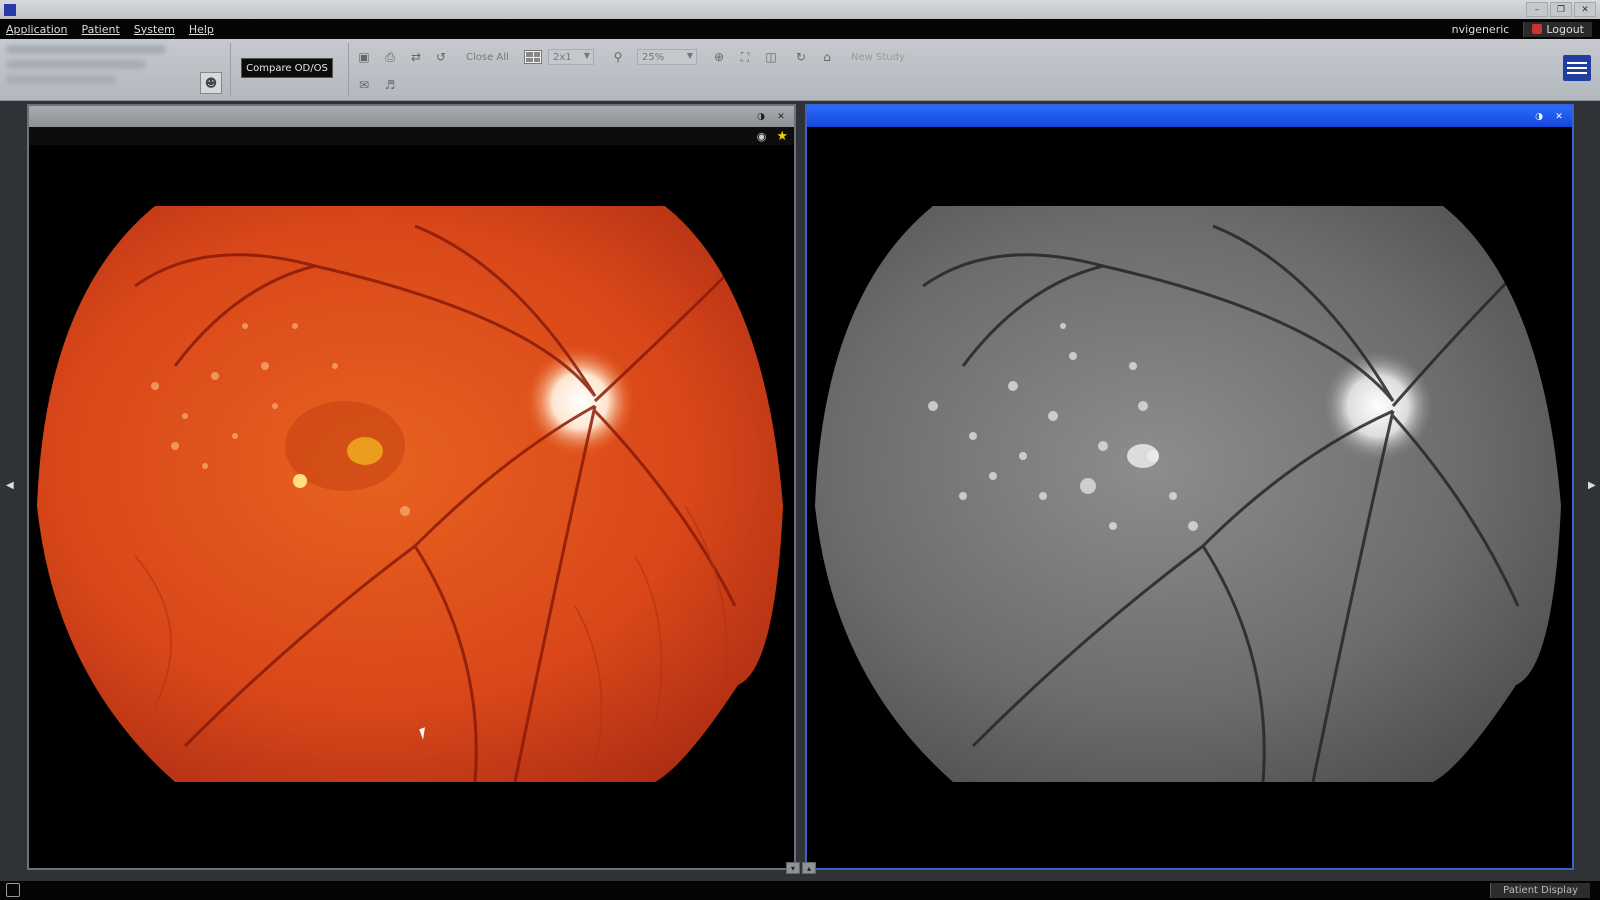  Describe the element at coordinates (801, 868) in the screenshot. I see `split-controls: ▾ ▴` at that location.